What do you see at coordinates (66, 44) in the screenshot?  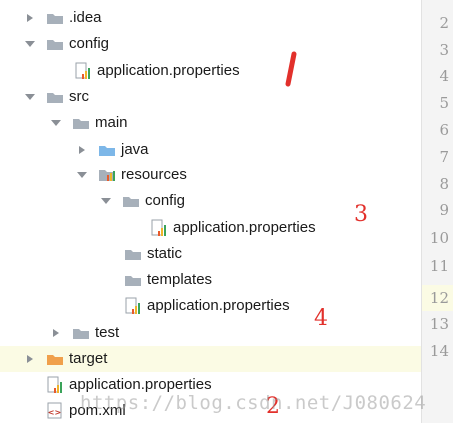 I see `tree-node-config: config` at bounding box center [66, 44].